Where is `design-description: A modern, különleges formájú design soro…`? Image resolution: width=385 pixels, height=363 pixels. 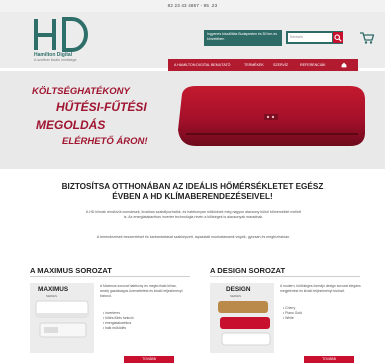
design-description: A modern, különleges formájú design soro… is located at coordinates (320, 288).